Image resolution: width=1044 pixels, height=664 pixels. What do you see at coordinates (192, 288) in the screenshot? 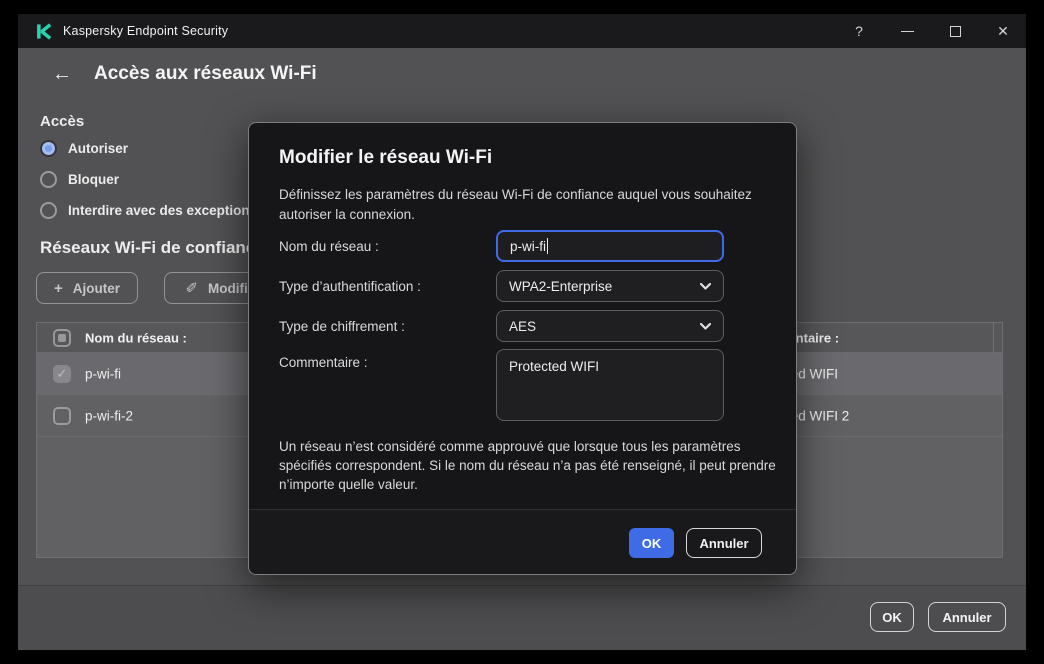
I see `pencil-icon: ✐` at bounding box center [192, 288].